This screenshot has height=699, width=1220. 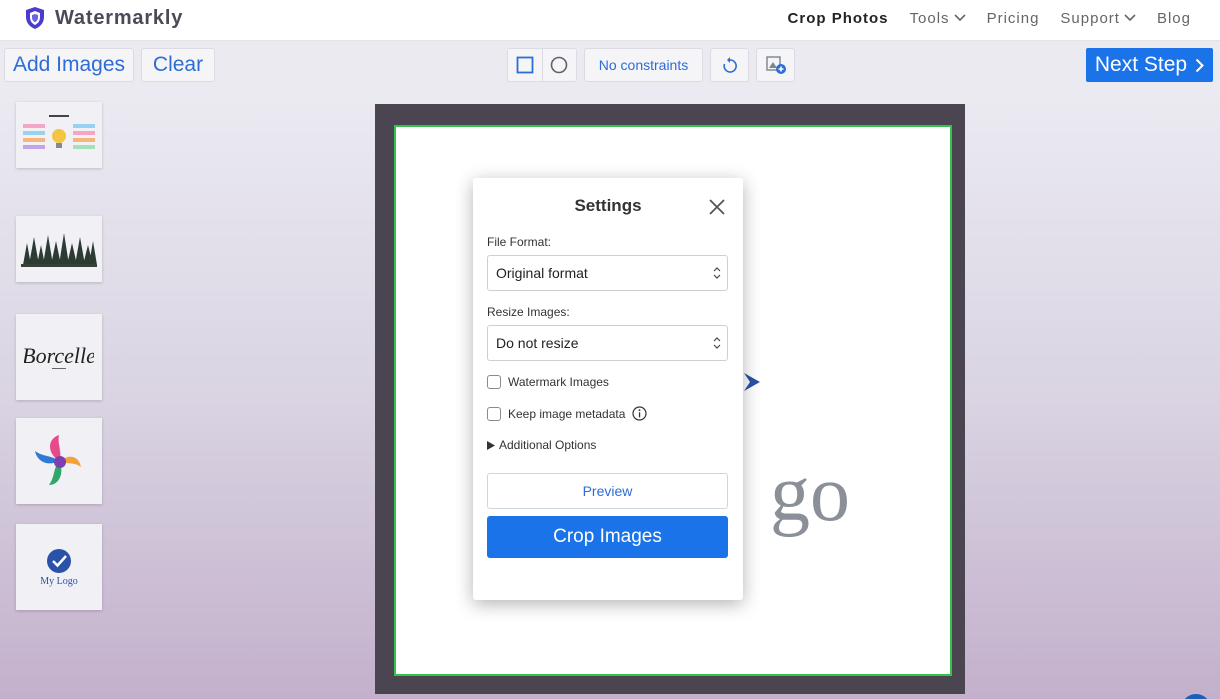 I want to click on nav-support: Support, so click(x=1098, y=18).